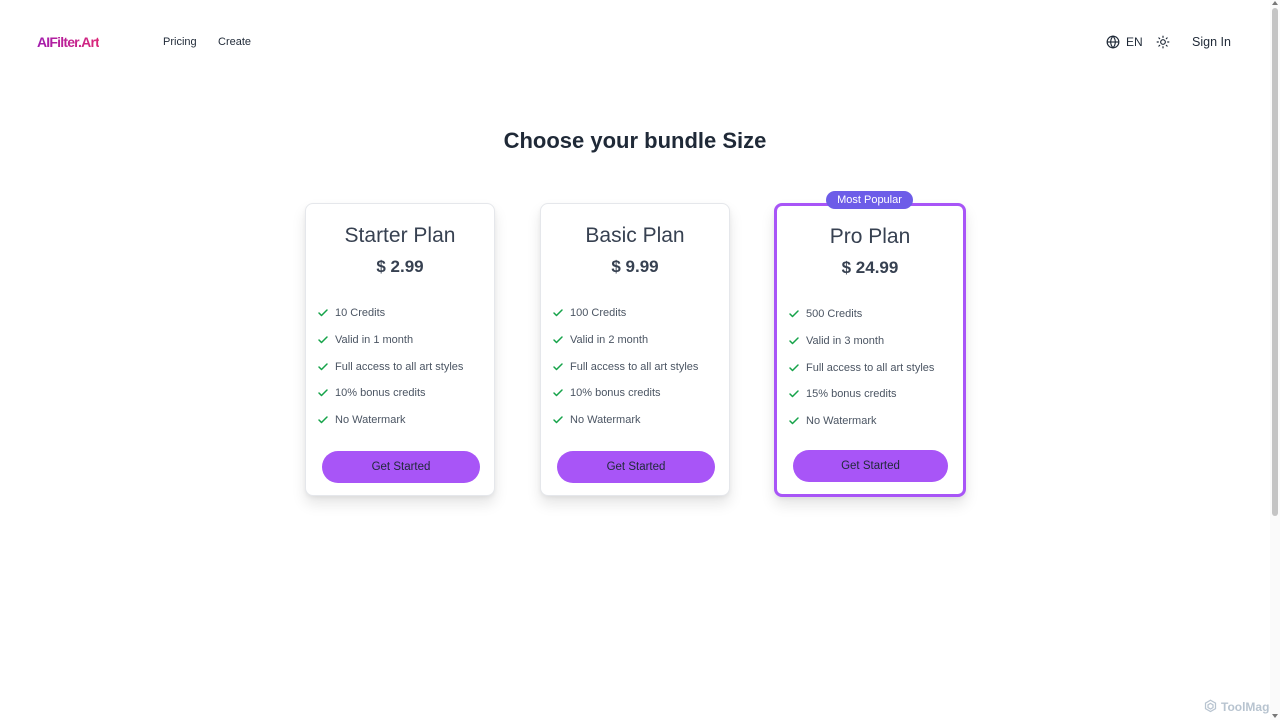 Image resolution: width=1280 pixels, height=720 pixels. I want to click on feature-item: Valid in 2 month, so click(625, 340).